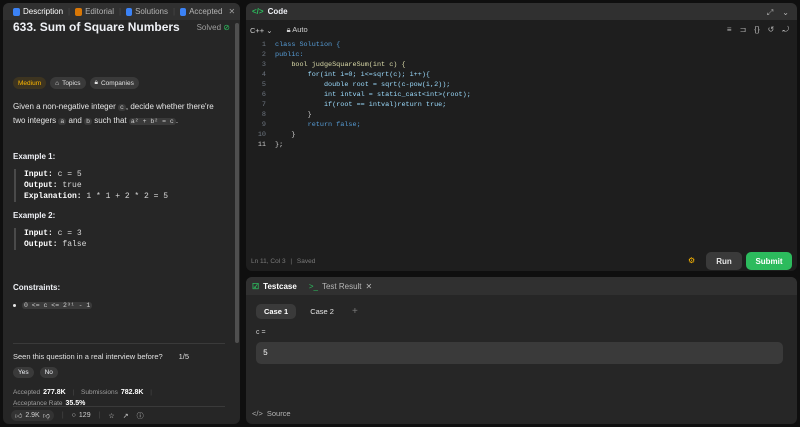 The width and height of the screenshot is (800, 427). Describe the element at coordinates (140, 416) in the screenshot. I see `help-icon: ⓘ` at that location.